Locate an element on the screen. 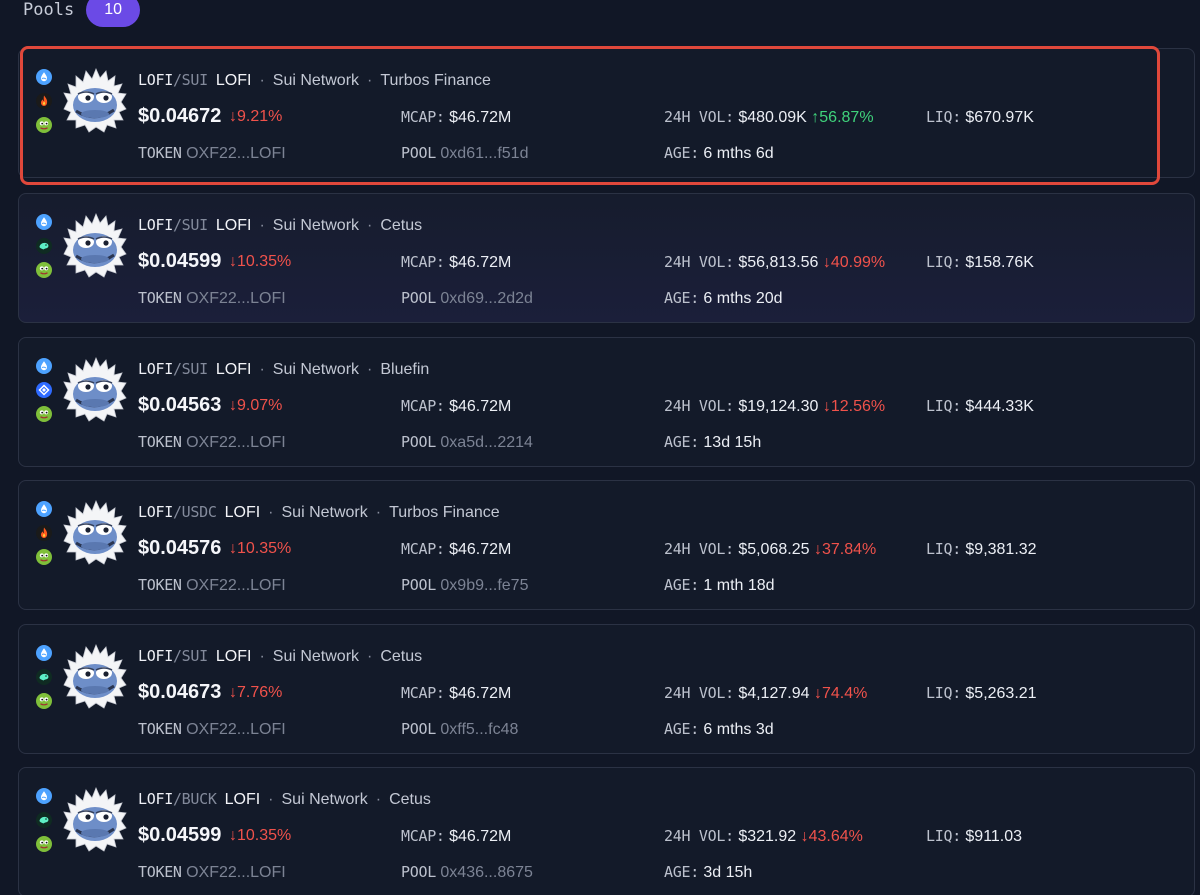 The image size is (1200, 895). dex-name: Bluefin is located at coordinates (404, 370).